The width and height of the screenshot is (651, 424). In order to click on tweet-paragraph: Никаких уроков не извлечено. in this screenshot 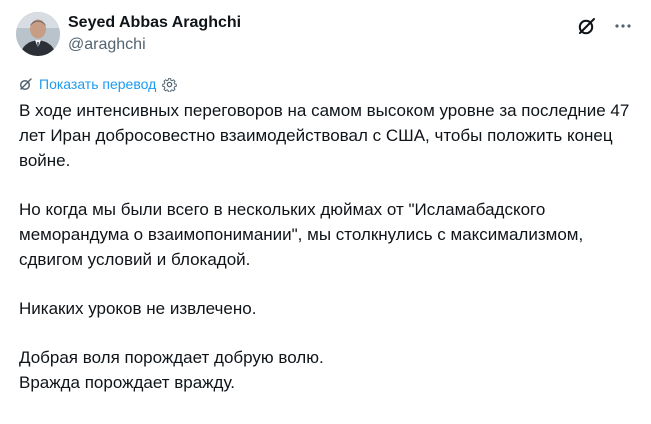, I will do `click(138, 308)`.